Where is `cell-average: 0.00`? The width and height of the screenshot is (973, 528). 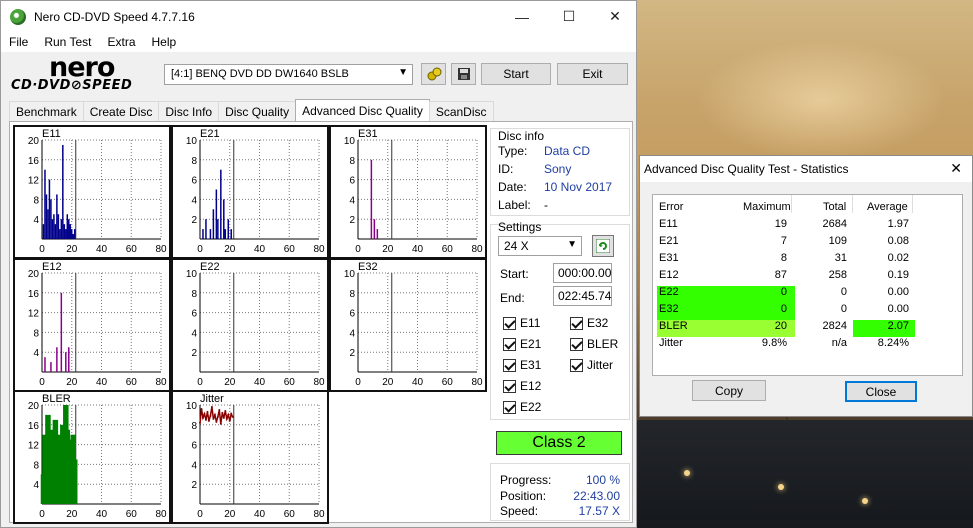
cell-average: 0.00 is located at coordinates (898, 292).